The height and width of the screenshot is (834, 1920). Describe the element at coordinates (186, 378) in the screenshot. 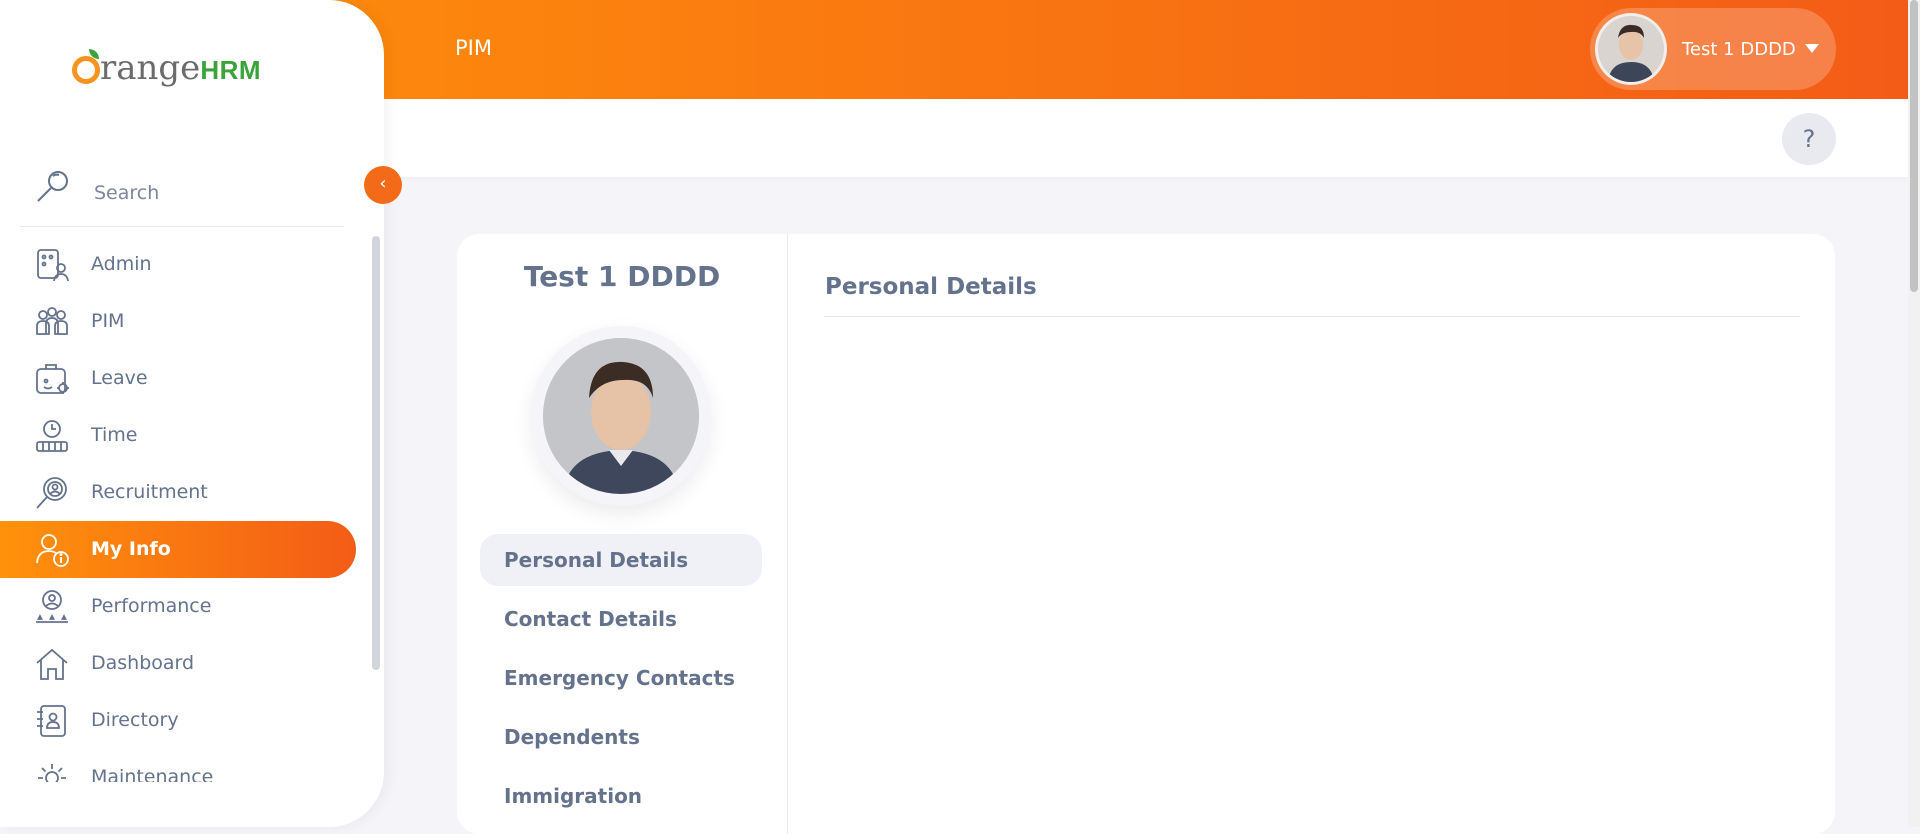

I see `sidebar-item-leave: Leave` at that location.